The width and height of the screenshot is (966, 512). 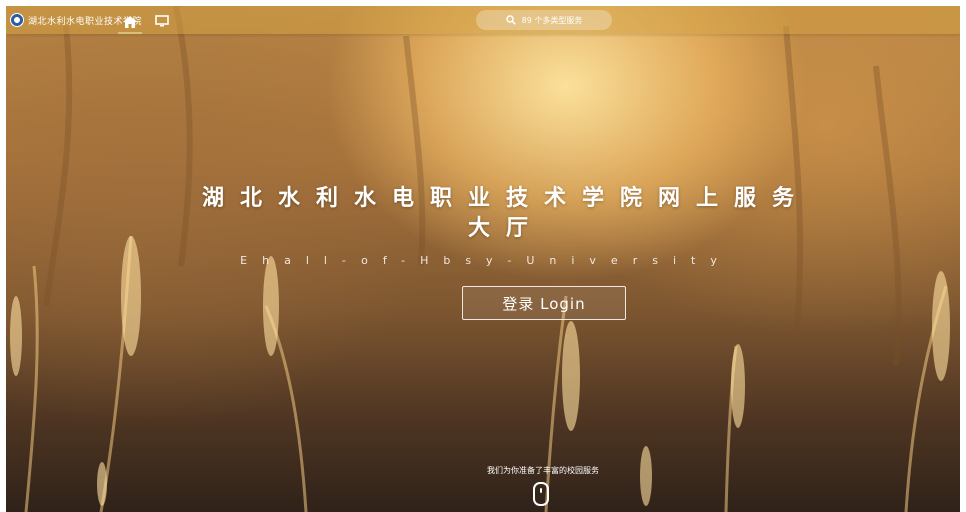 What do you see at coordinates (544, 303) in the screenshot?
I see `login-button: 登录 Login` at bounding box center [544, 303].